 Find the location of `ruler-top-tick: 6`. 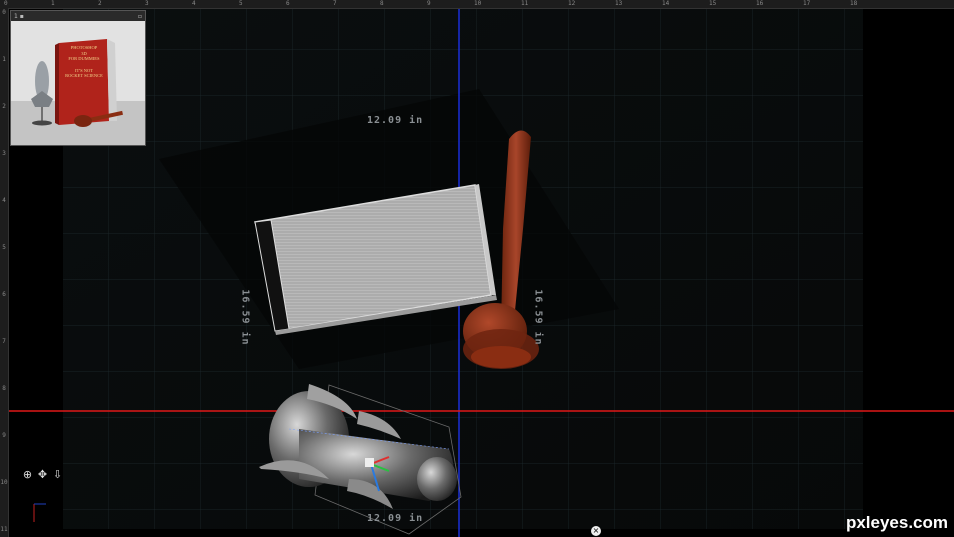

ruler-top-tick: 6 is located at coordinates (288, 3).